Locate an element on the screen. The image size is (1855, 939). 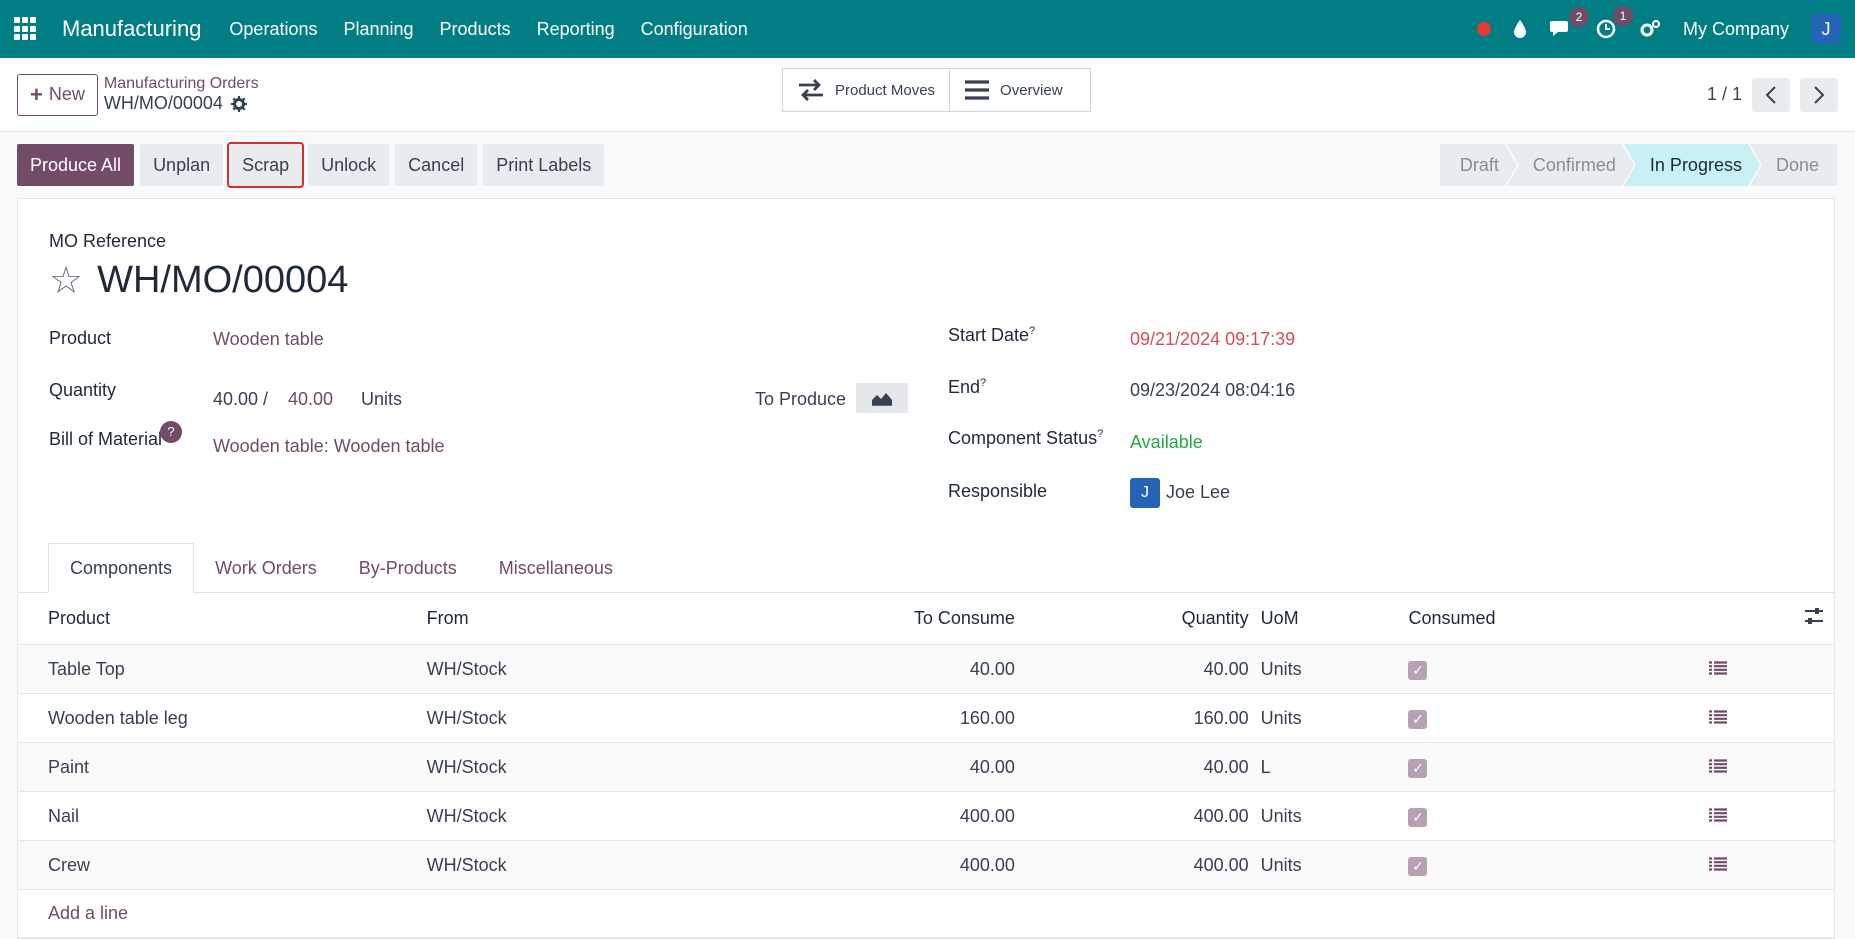
row-product: Nail is located at coordinates (64, 815).